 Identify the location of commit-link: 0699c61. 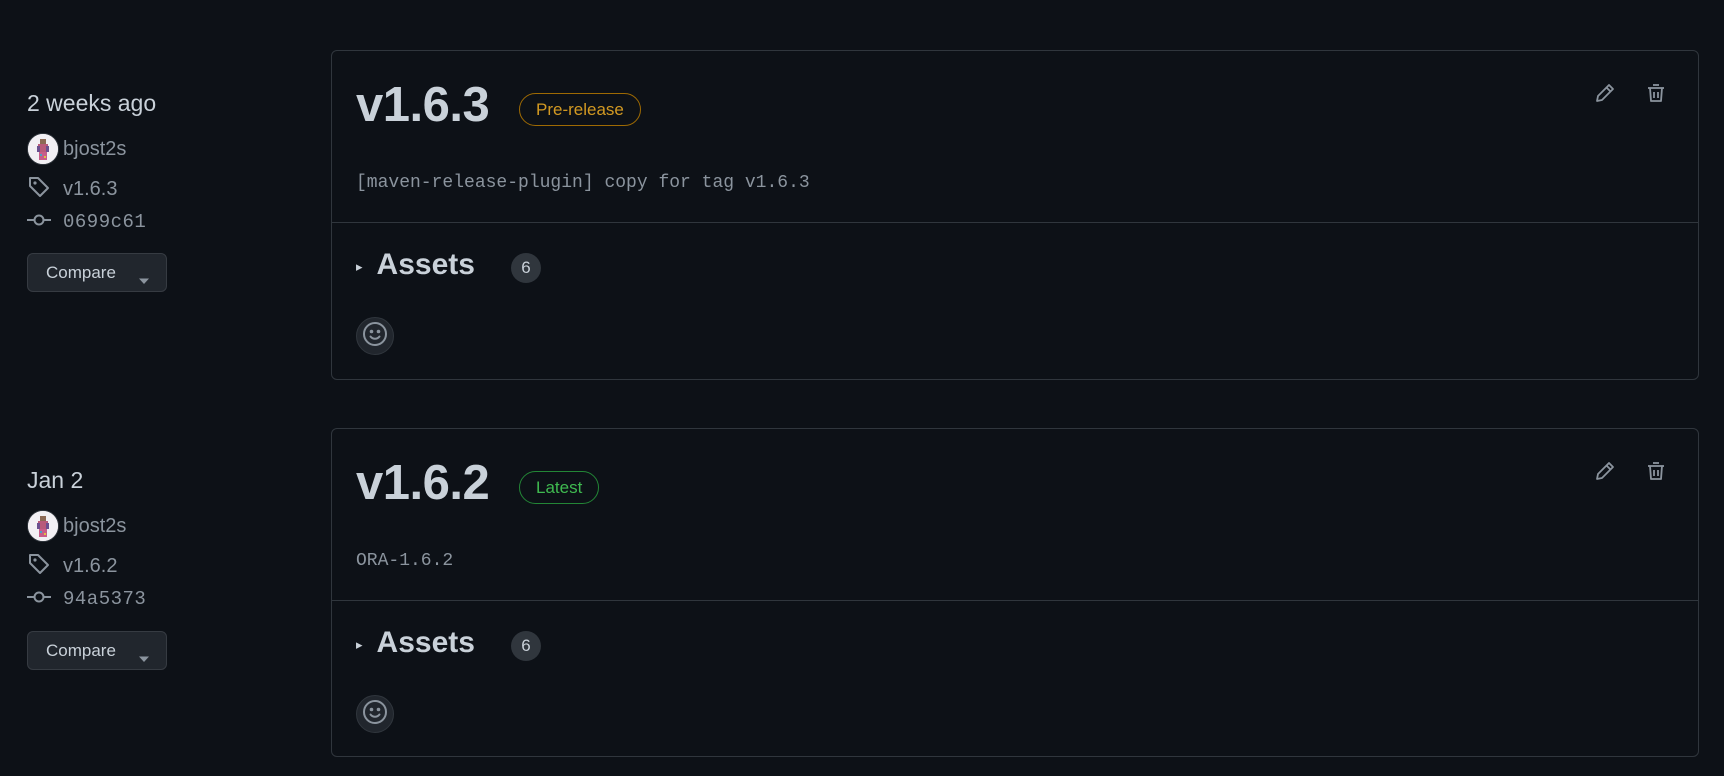
(104, 222).